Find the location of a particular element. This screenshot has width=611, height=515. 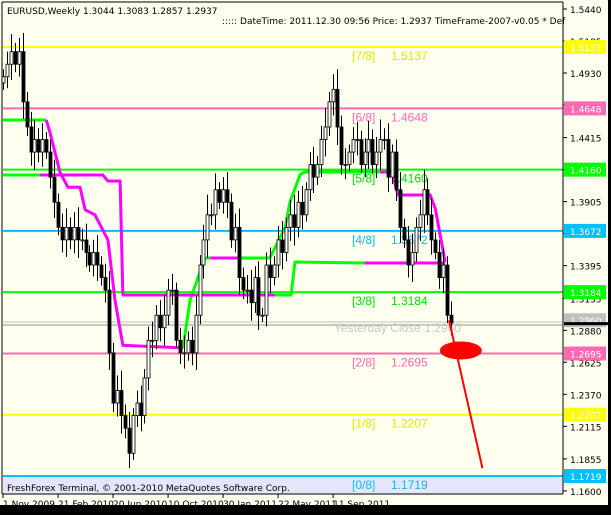

y-tick-label: 1.2370 is located at coordinates (586, 396).